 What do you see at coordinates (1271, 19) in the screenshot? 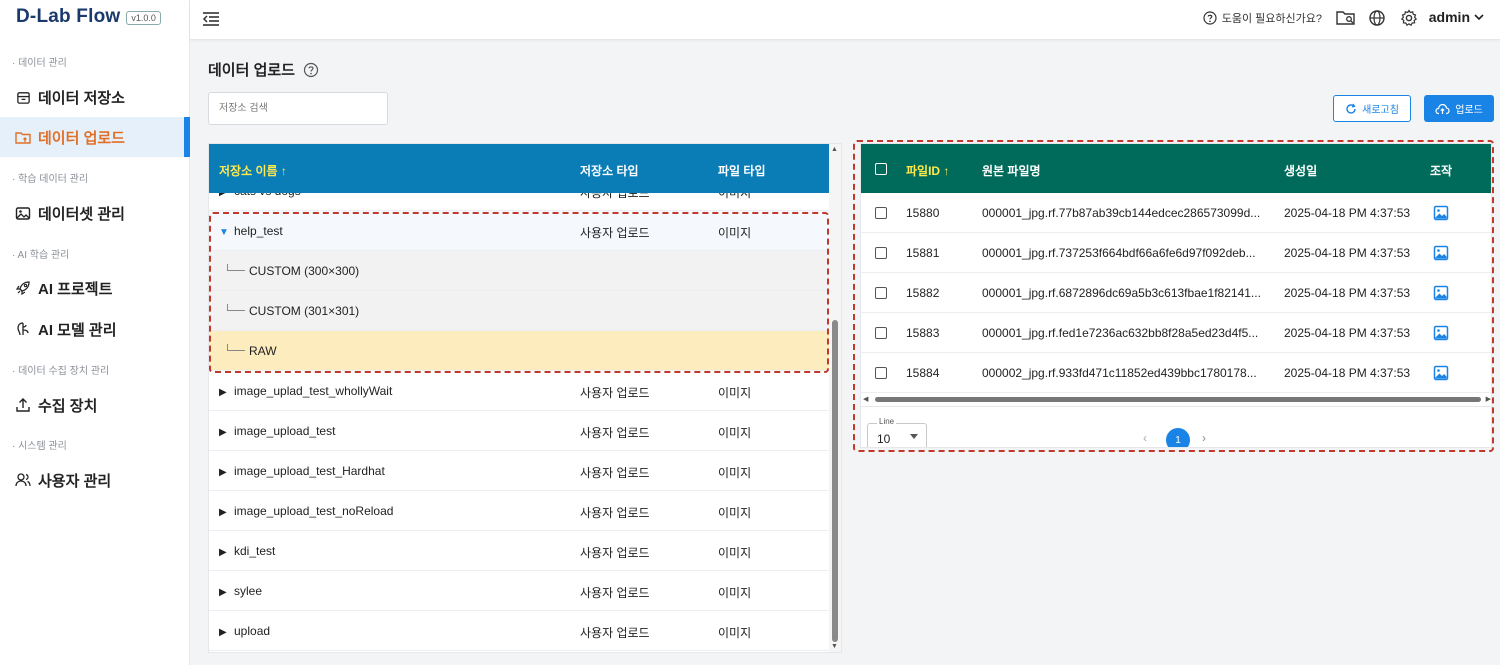
I see `help-text: 도움이 필요하신가요?` at bounding box center [1271, 19].